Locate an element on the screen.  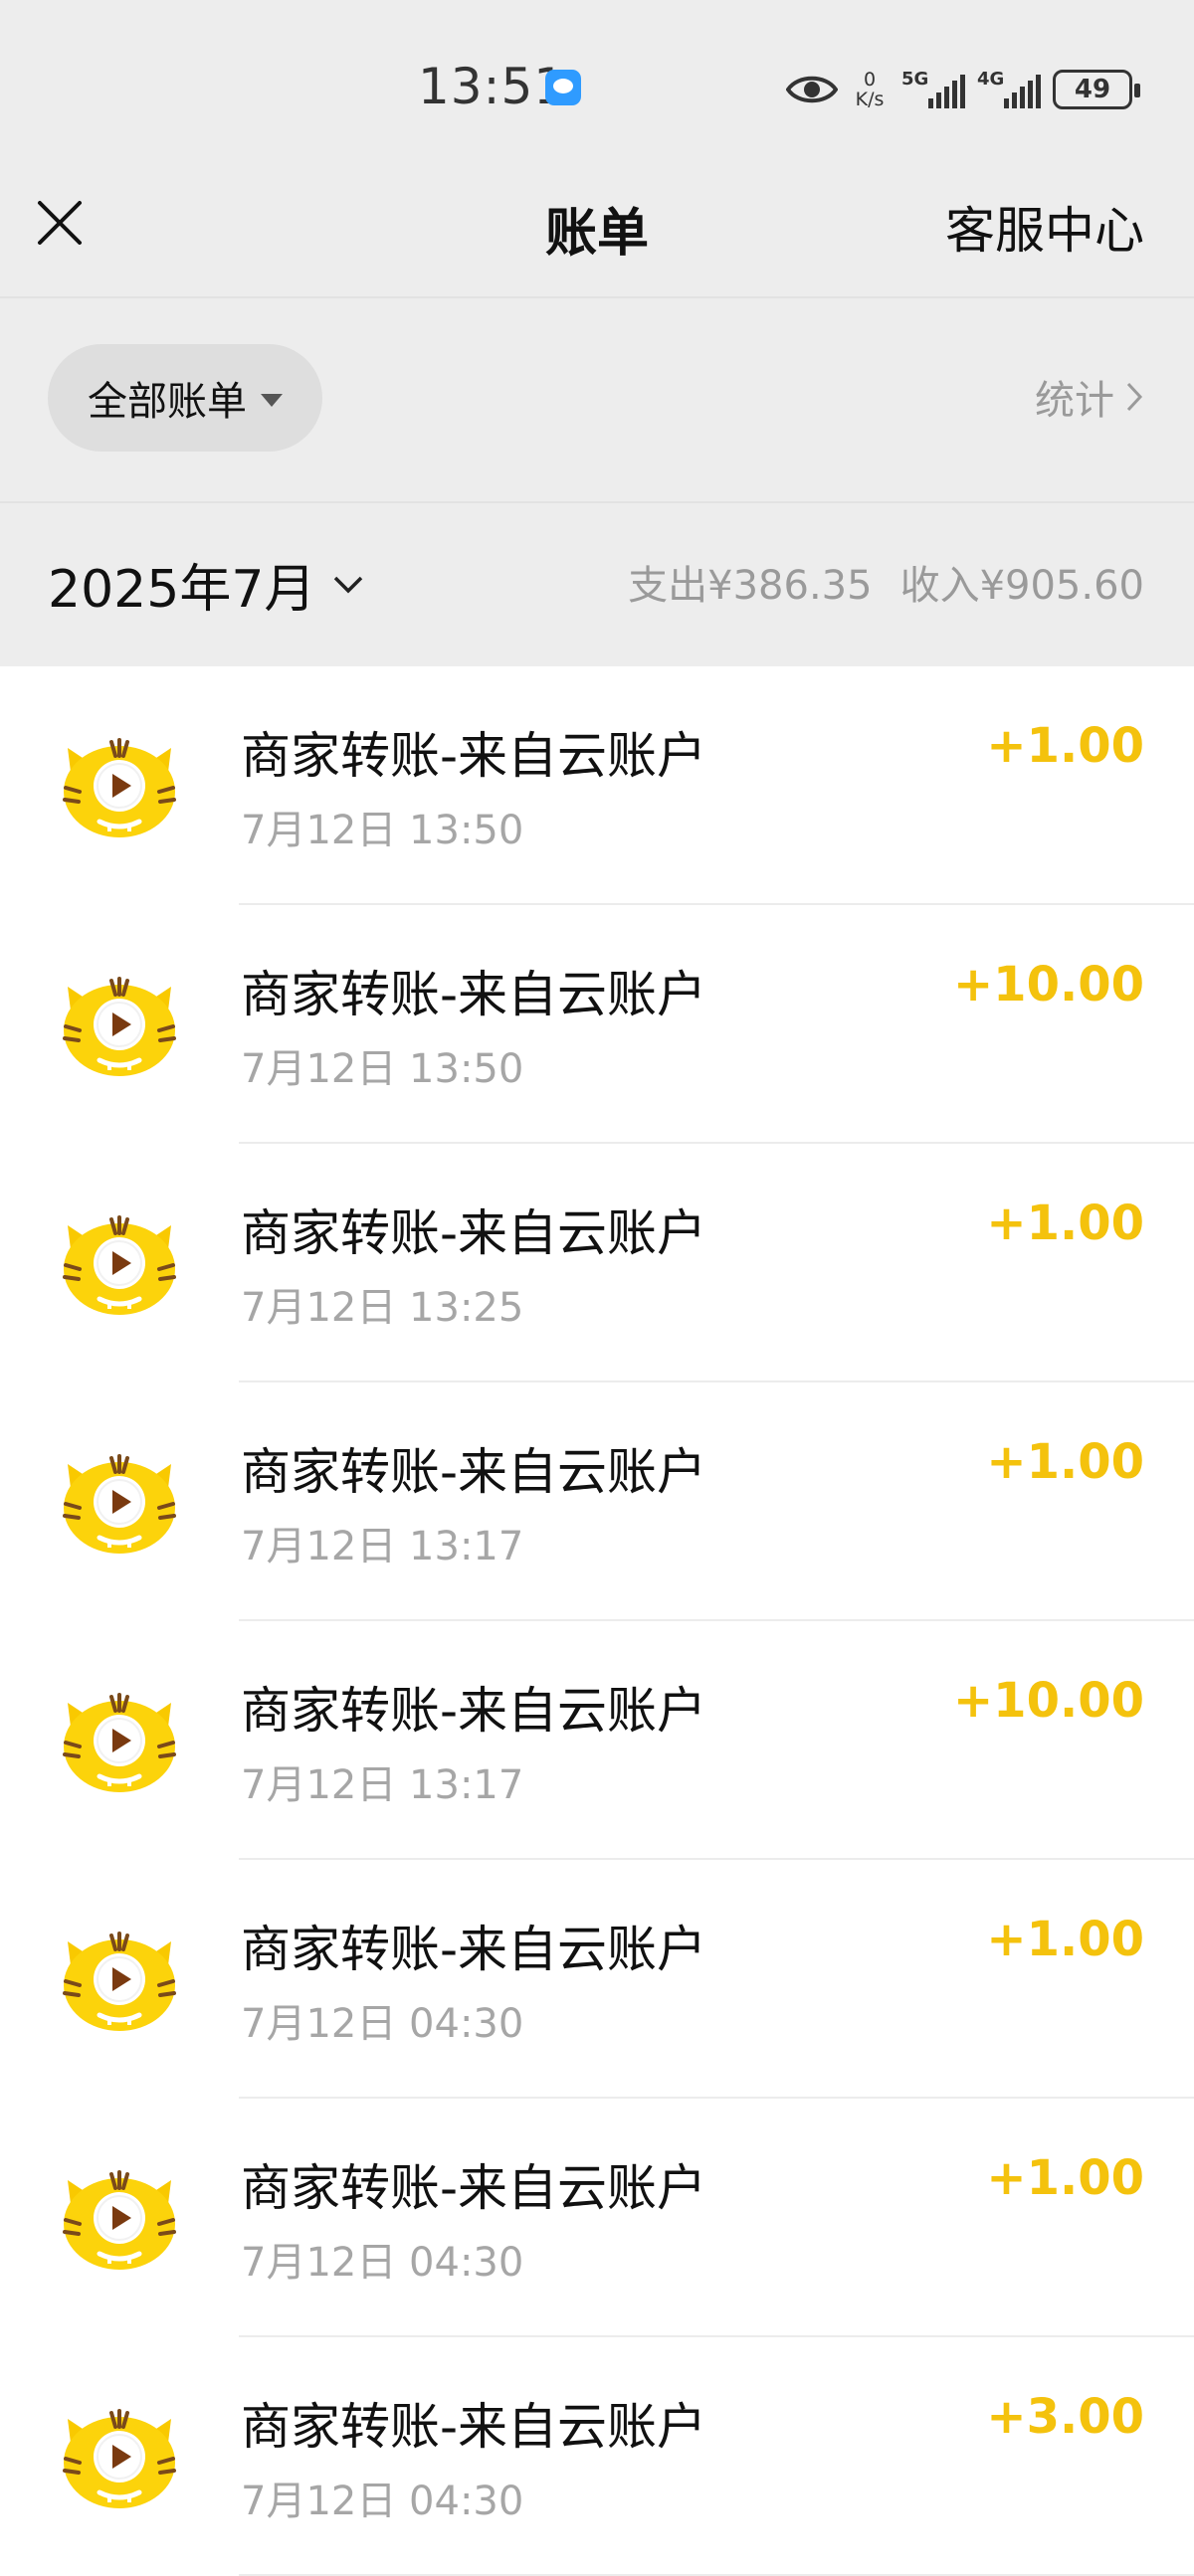
status-time: 13:51 is located at coordinates (492, 86).